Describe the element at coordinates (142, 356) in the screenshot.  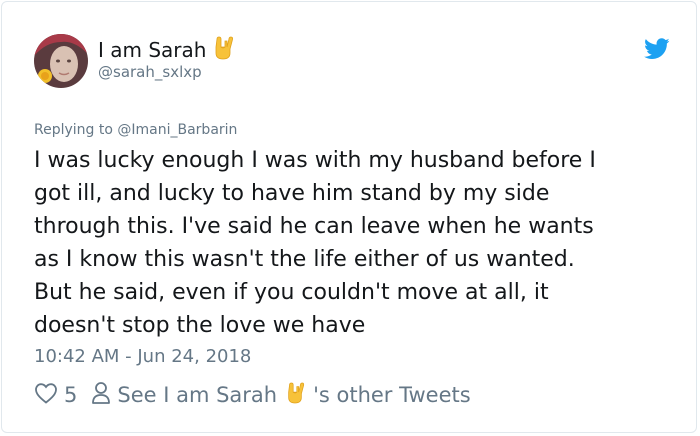
I see `tweet-timestamp: 10:42 AM - Jun 24, 2018` at that location.